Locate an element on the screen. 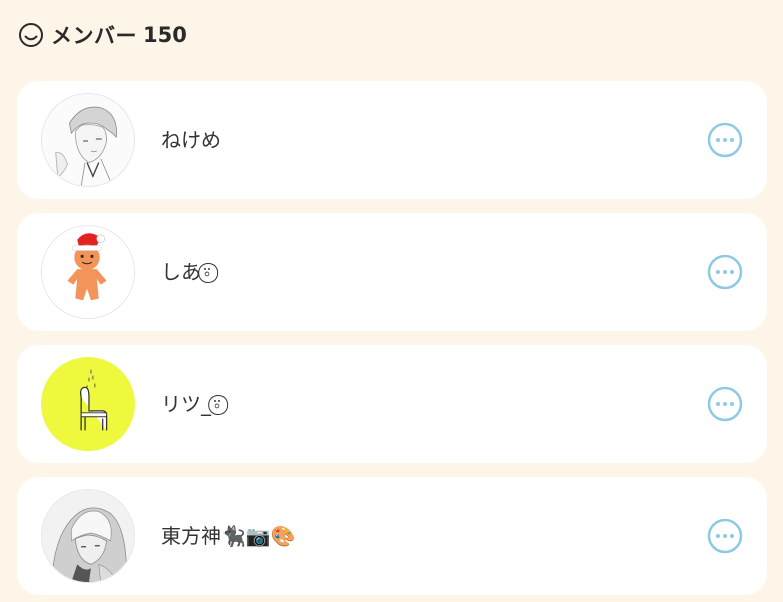 Image resolution: width=783 pixels, height=602 pixels. members-title: メンバー is located at coordinates (94, 36).